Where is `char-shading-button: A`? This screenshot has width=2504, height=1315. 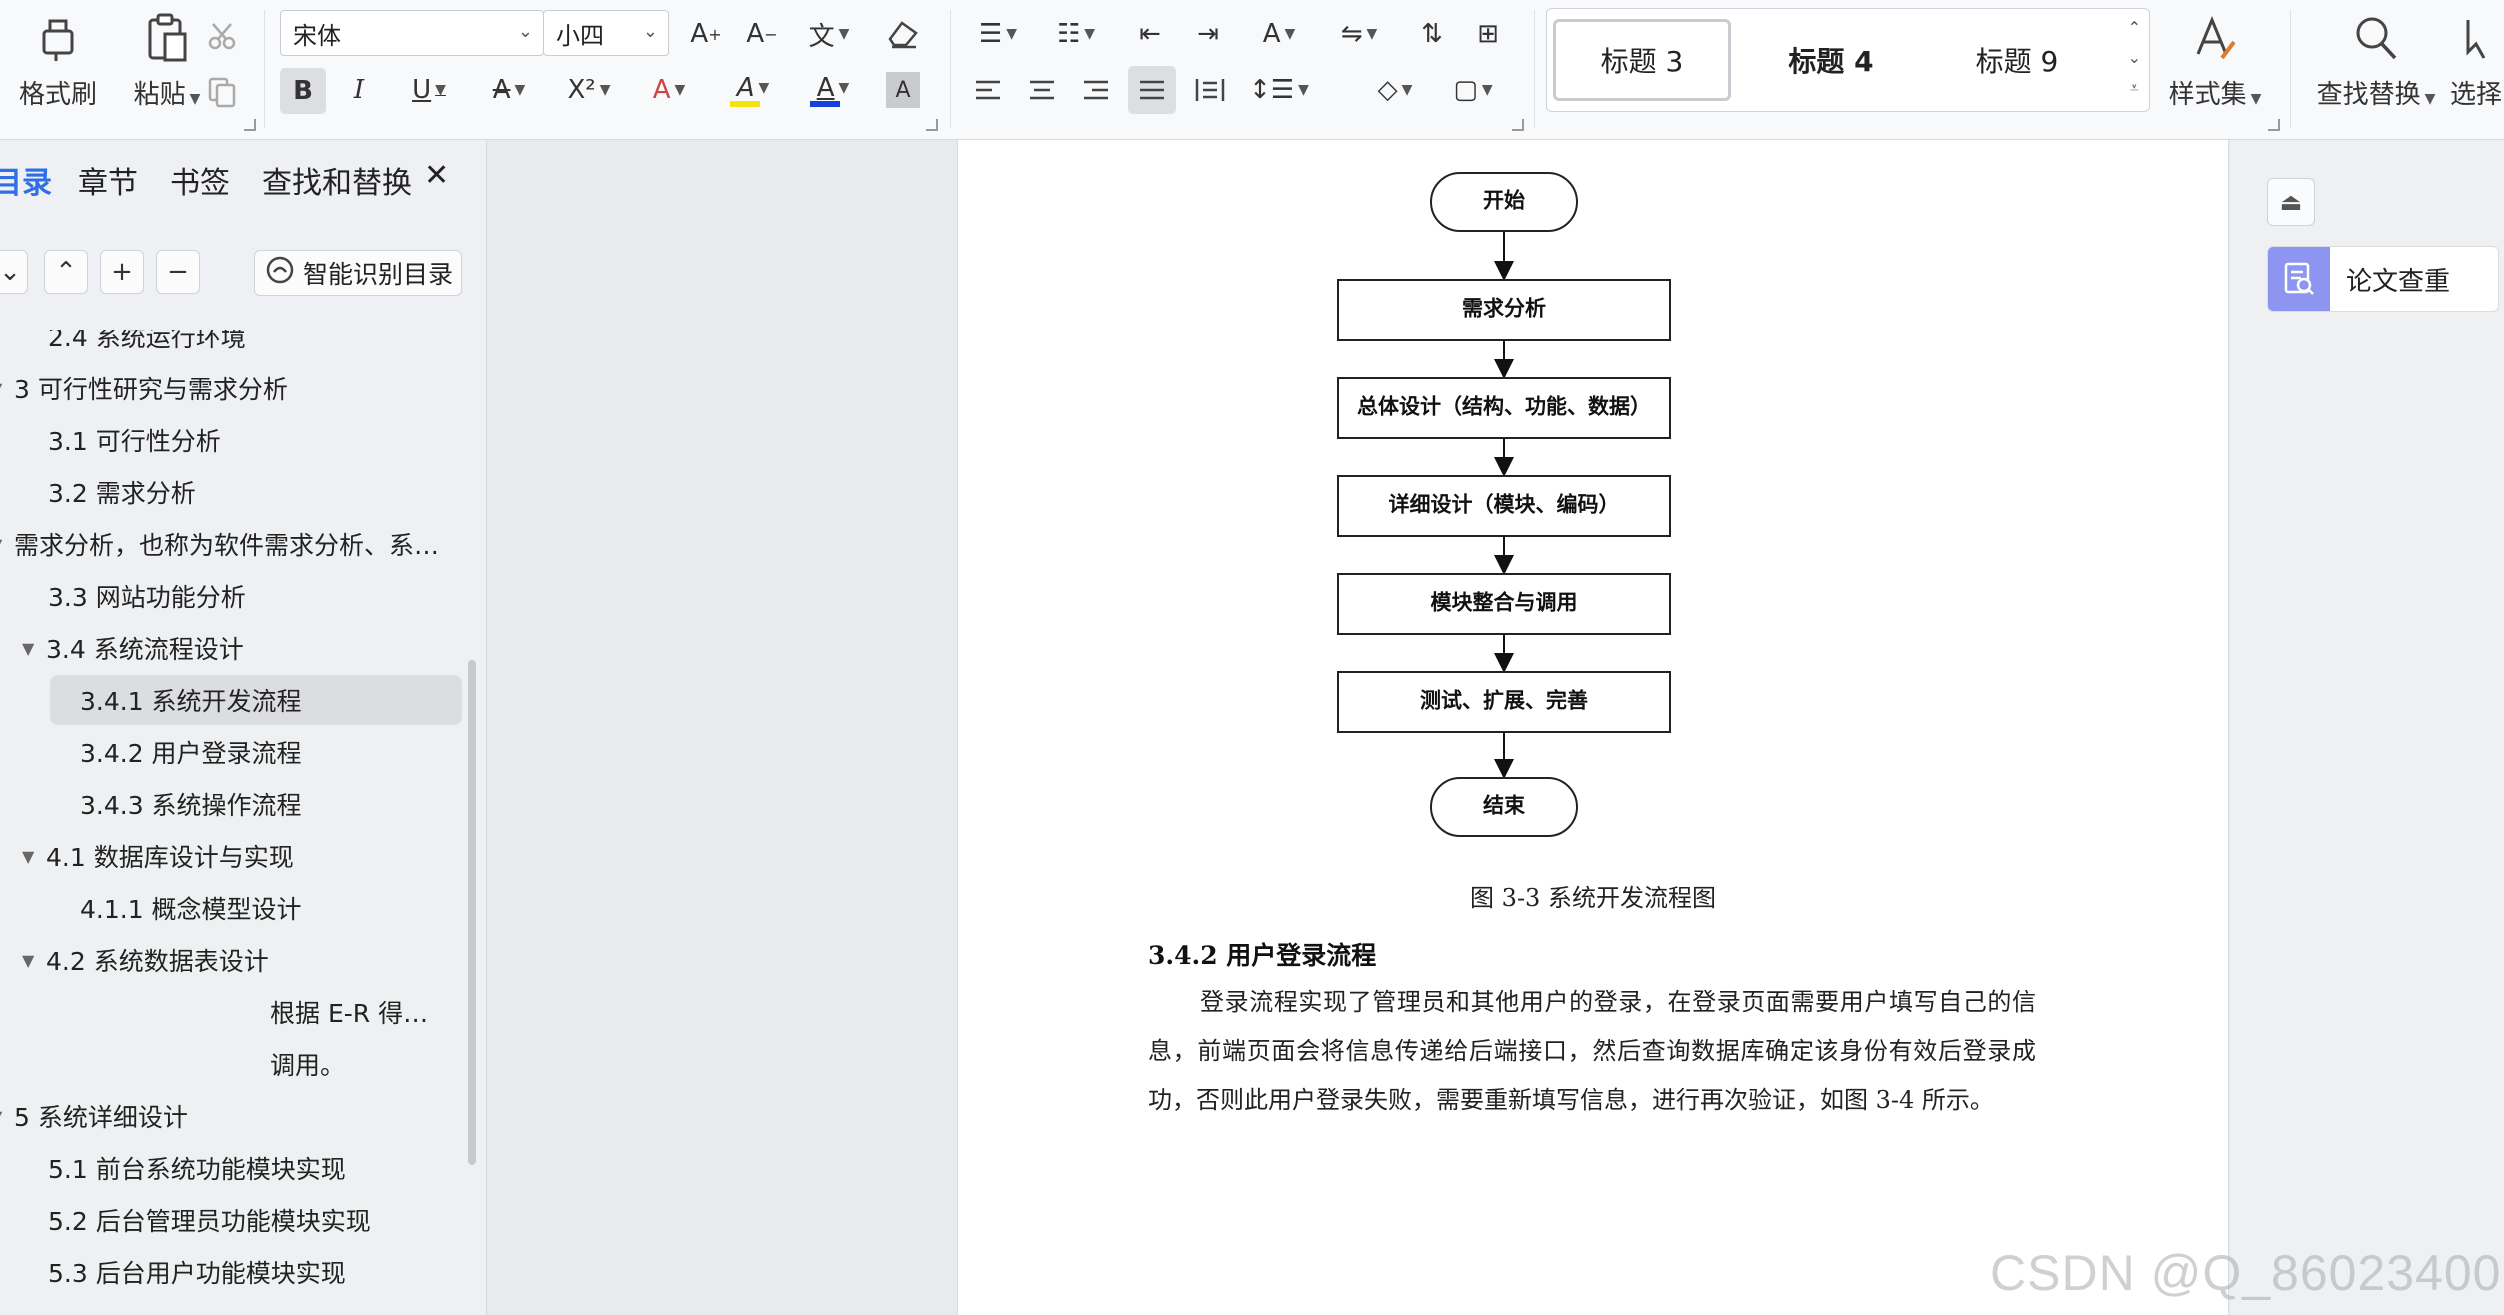
char-shading-button: A is located at coordinates (903, 90).